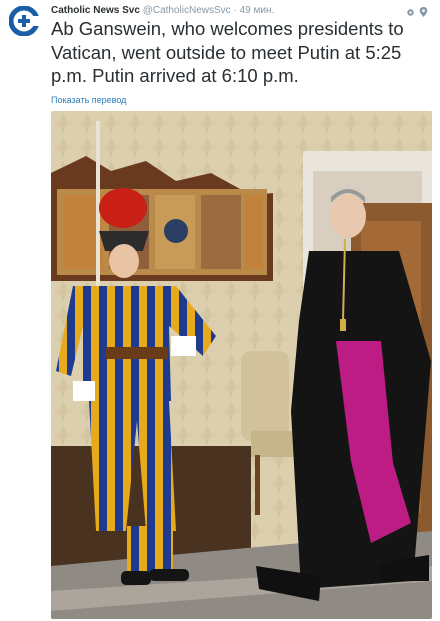 The height and width of the screenshot is (621, 440). I want to click on author-avatar, so click(24, 21).